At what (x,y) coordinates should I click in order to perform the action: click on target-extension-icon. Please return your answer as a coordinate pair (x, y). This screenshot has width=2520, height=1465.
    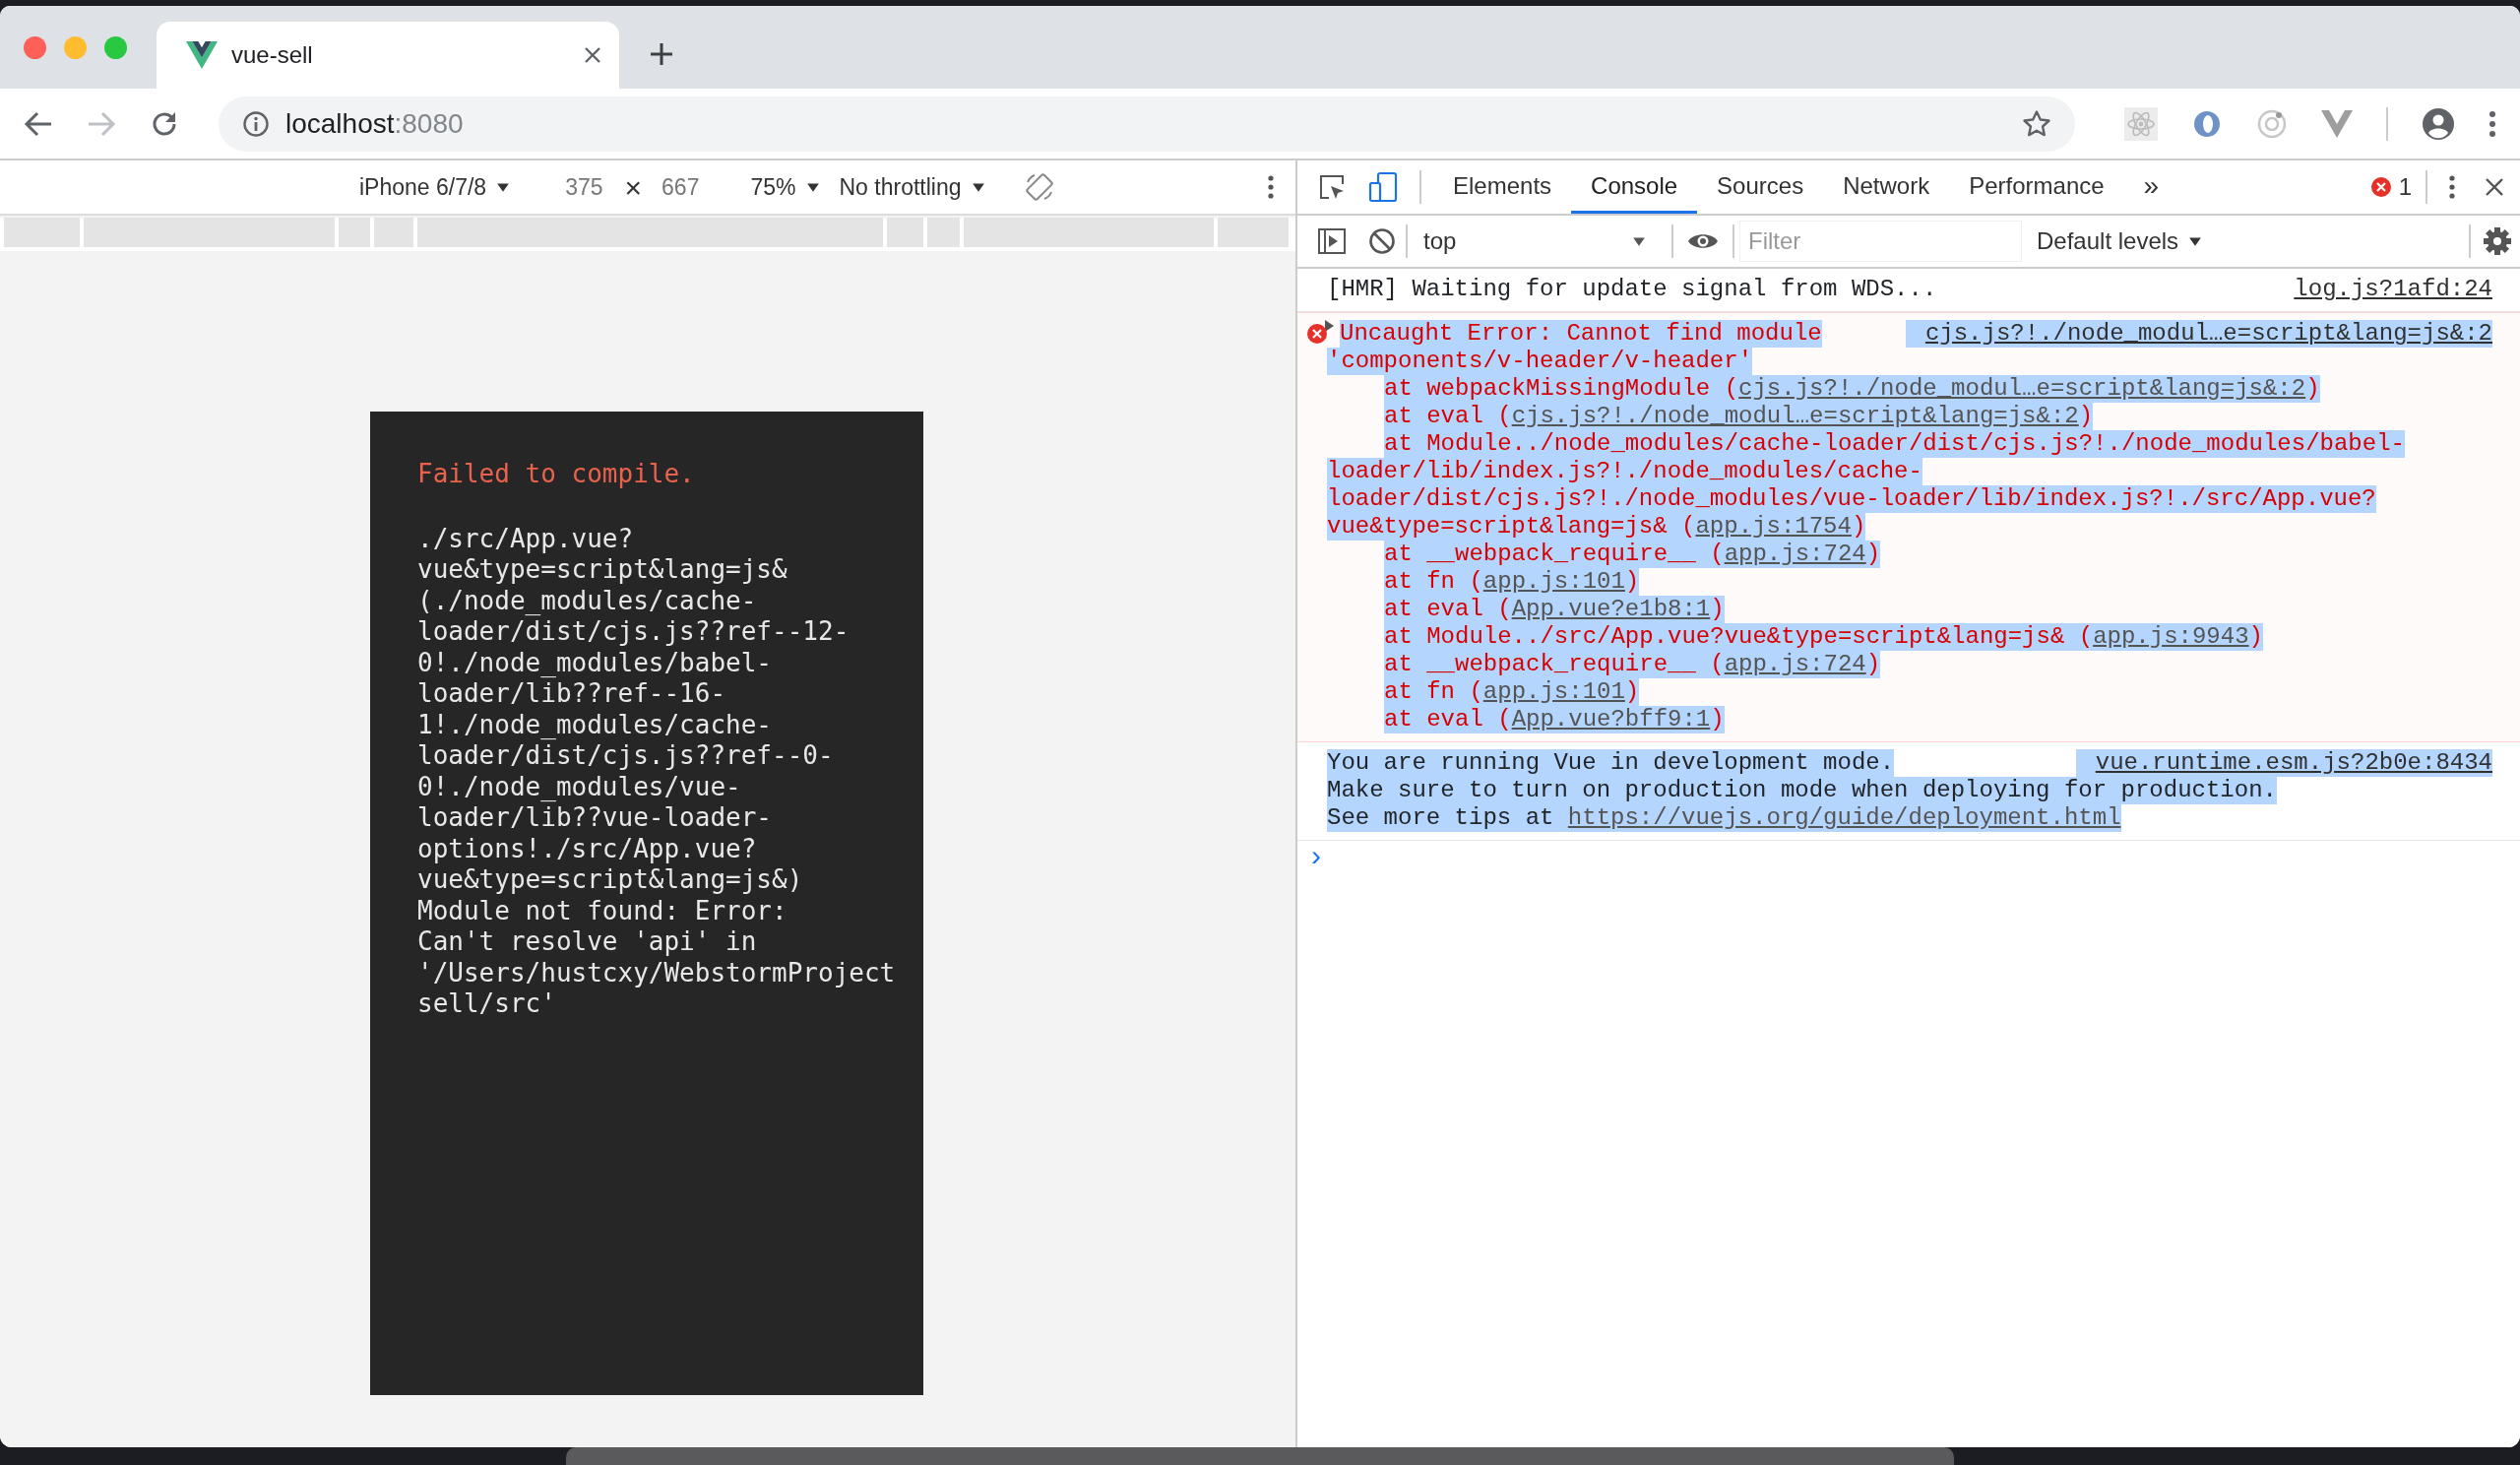
    Looking at the image, I should click on (2272, 123).